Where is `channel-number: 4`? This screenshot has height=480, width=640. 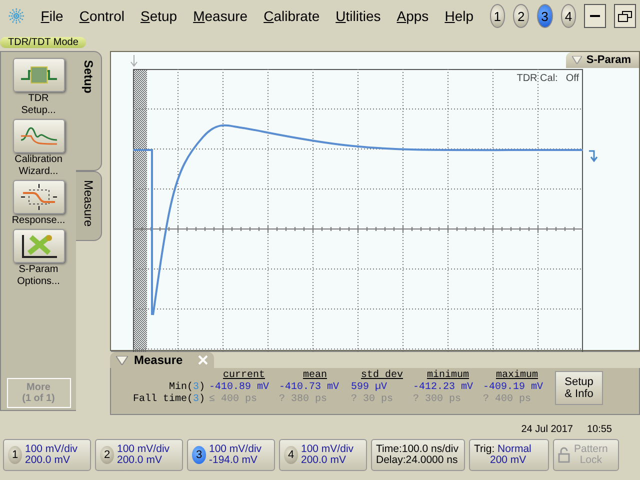 channel-number: 4 is located at coordinates (291, 455).